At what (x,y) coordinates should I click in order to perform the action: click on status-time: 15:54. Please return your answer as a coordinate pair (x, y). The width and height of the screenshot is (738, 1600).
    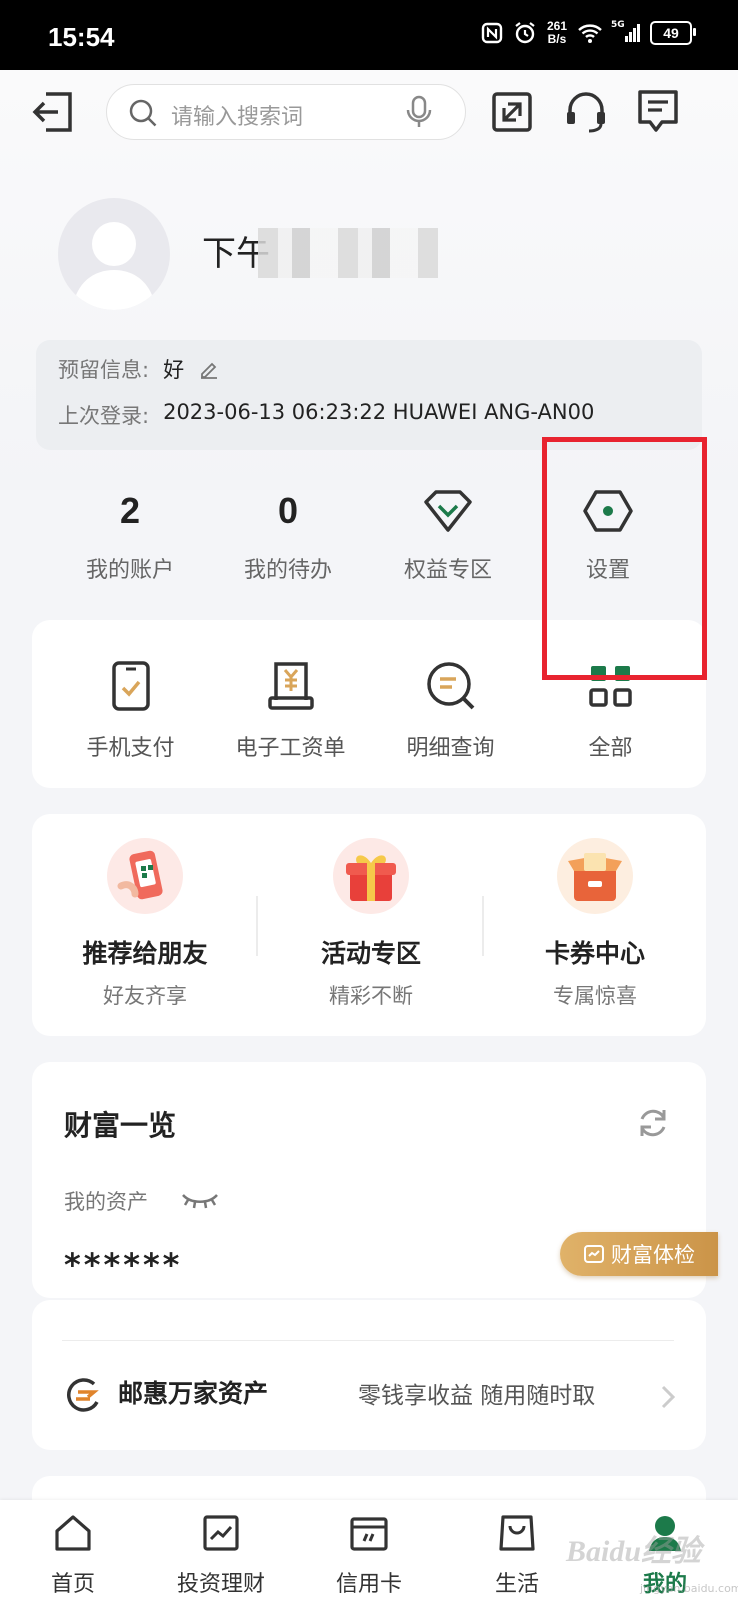
    Looking at the image, I should click on (81, 37).